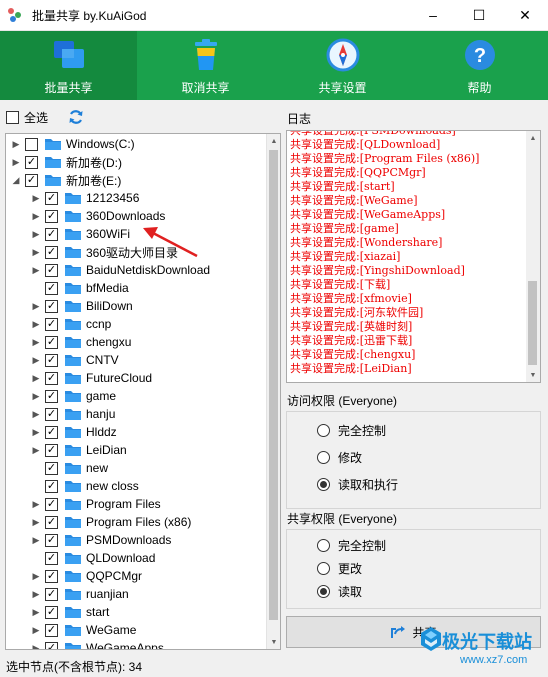 This screenshot has height=677, width=548. What do you see at coordinates (16, 180) in the screenshot?
I see `collapse-arrow-icon: ◢` at bounding box center [16, 180].